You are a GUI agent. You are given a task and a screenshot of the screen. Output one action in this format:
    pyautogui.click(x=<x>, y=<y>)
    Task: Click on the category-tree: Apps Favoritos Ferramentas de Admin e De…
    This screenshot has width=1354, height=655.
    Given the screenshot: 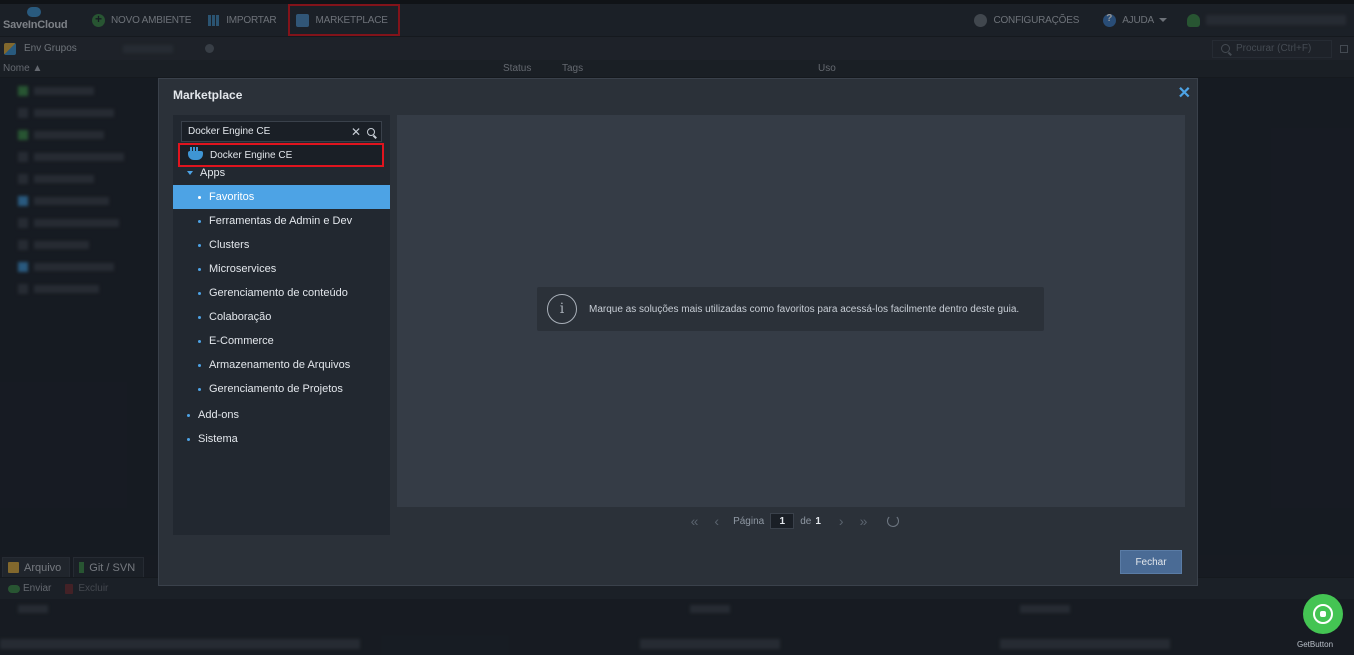 What is the action you would take?
    pyautogui.click(x=281, y=306)
    